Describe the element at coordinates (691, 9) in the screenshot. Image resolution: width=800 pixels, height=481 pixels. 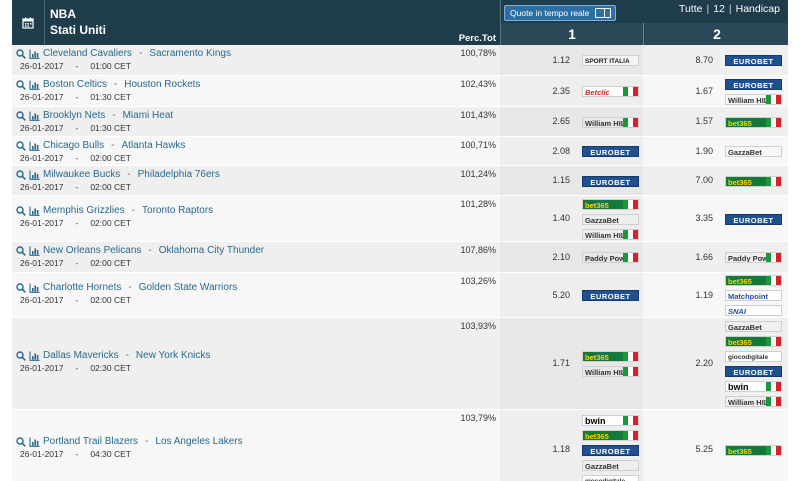
I see `tab-tutte: Tutte` at that location.